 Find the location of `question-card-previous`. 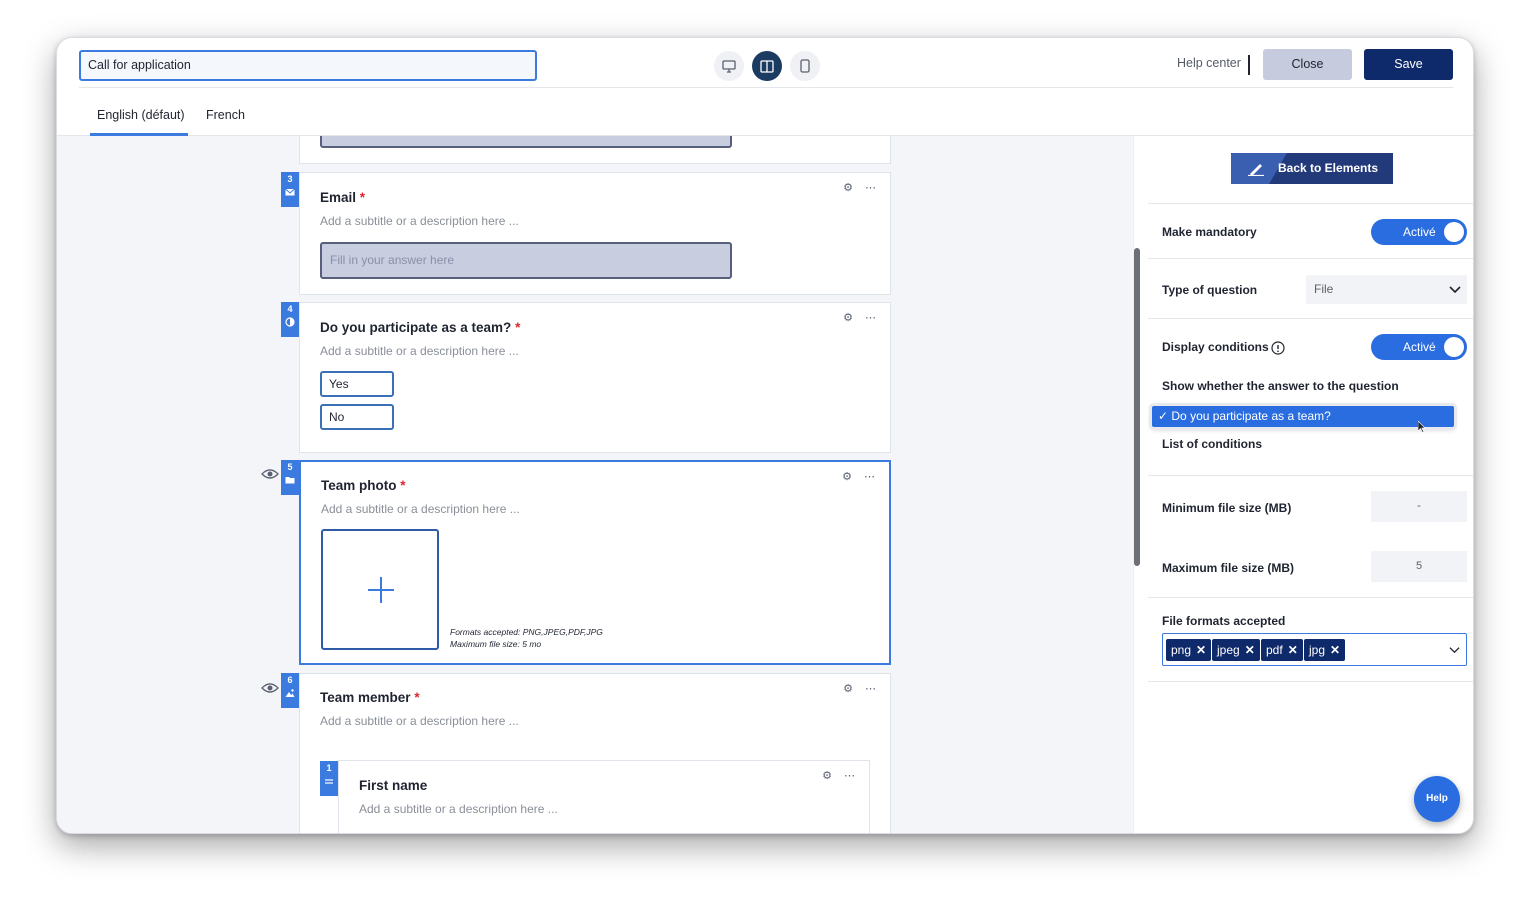

question-card-previous is located at coordinates (595, 150).